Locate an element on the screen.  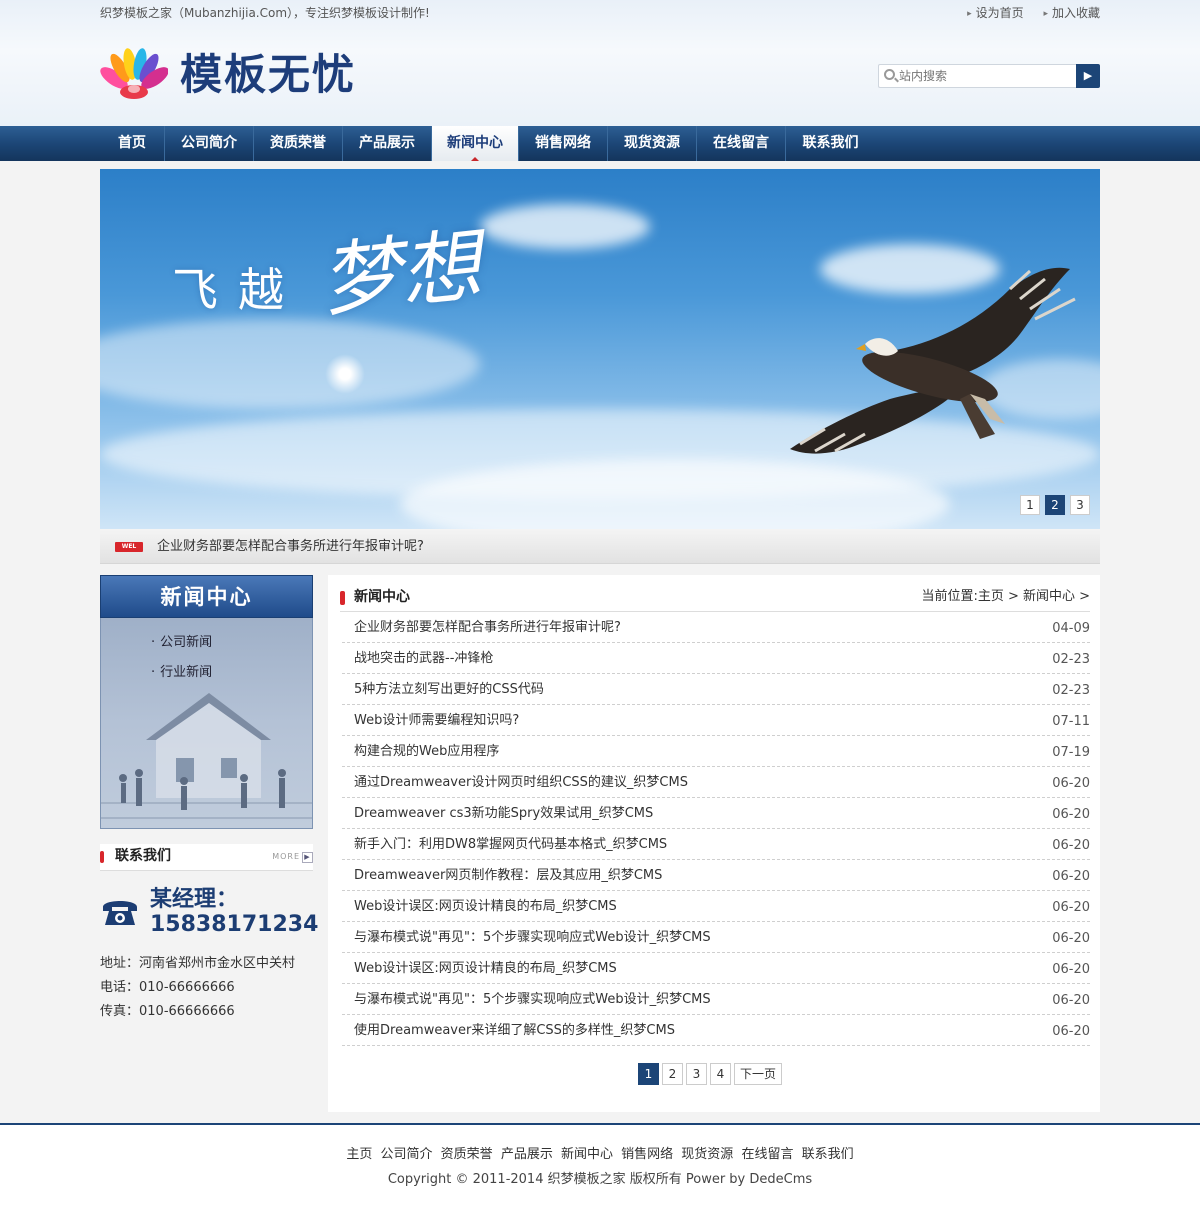
nav-item-about: 公司简介 is located at coordinates (209, 143).